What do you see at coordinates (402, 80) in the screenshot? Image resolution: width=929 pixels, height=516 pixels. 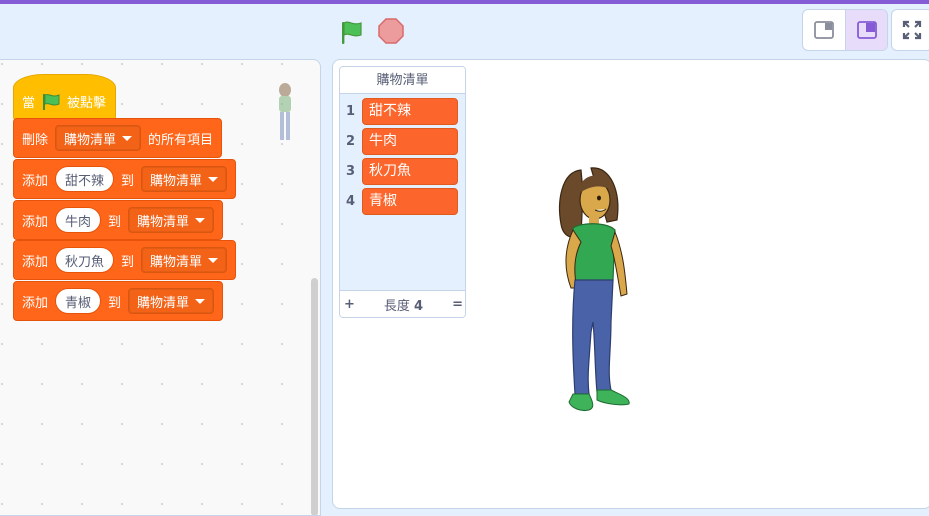 I see `list-monitor-title: 購物清單` at bounding box center [402, 80].